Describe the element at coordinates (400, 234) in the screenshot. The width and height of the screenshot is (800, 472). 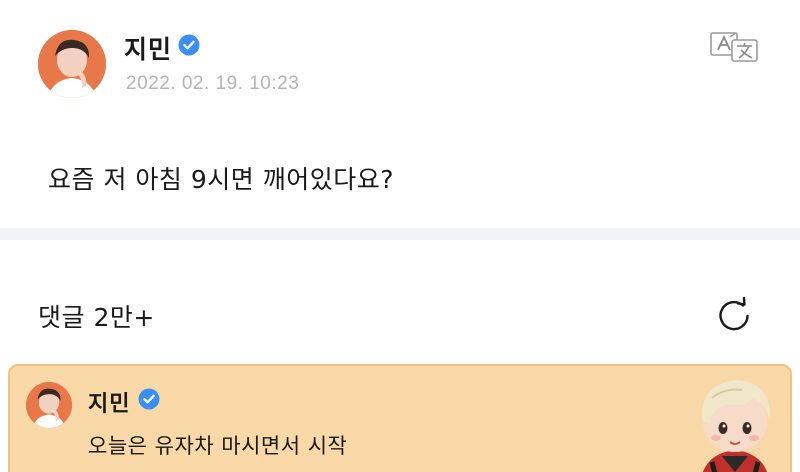
I see `section-divider` at that location.